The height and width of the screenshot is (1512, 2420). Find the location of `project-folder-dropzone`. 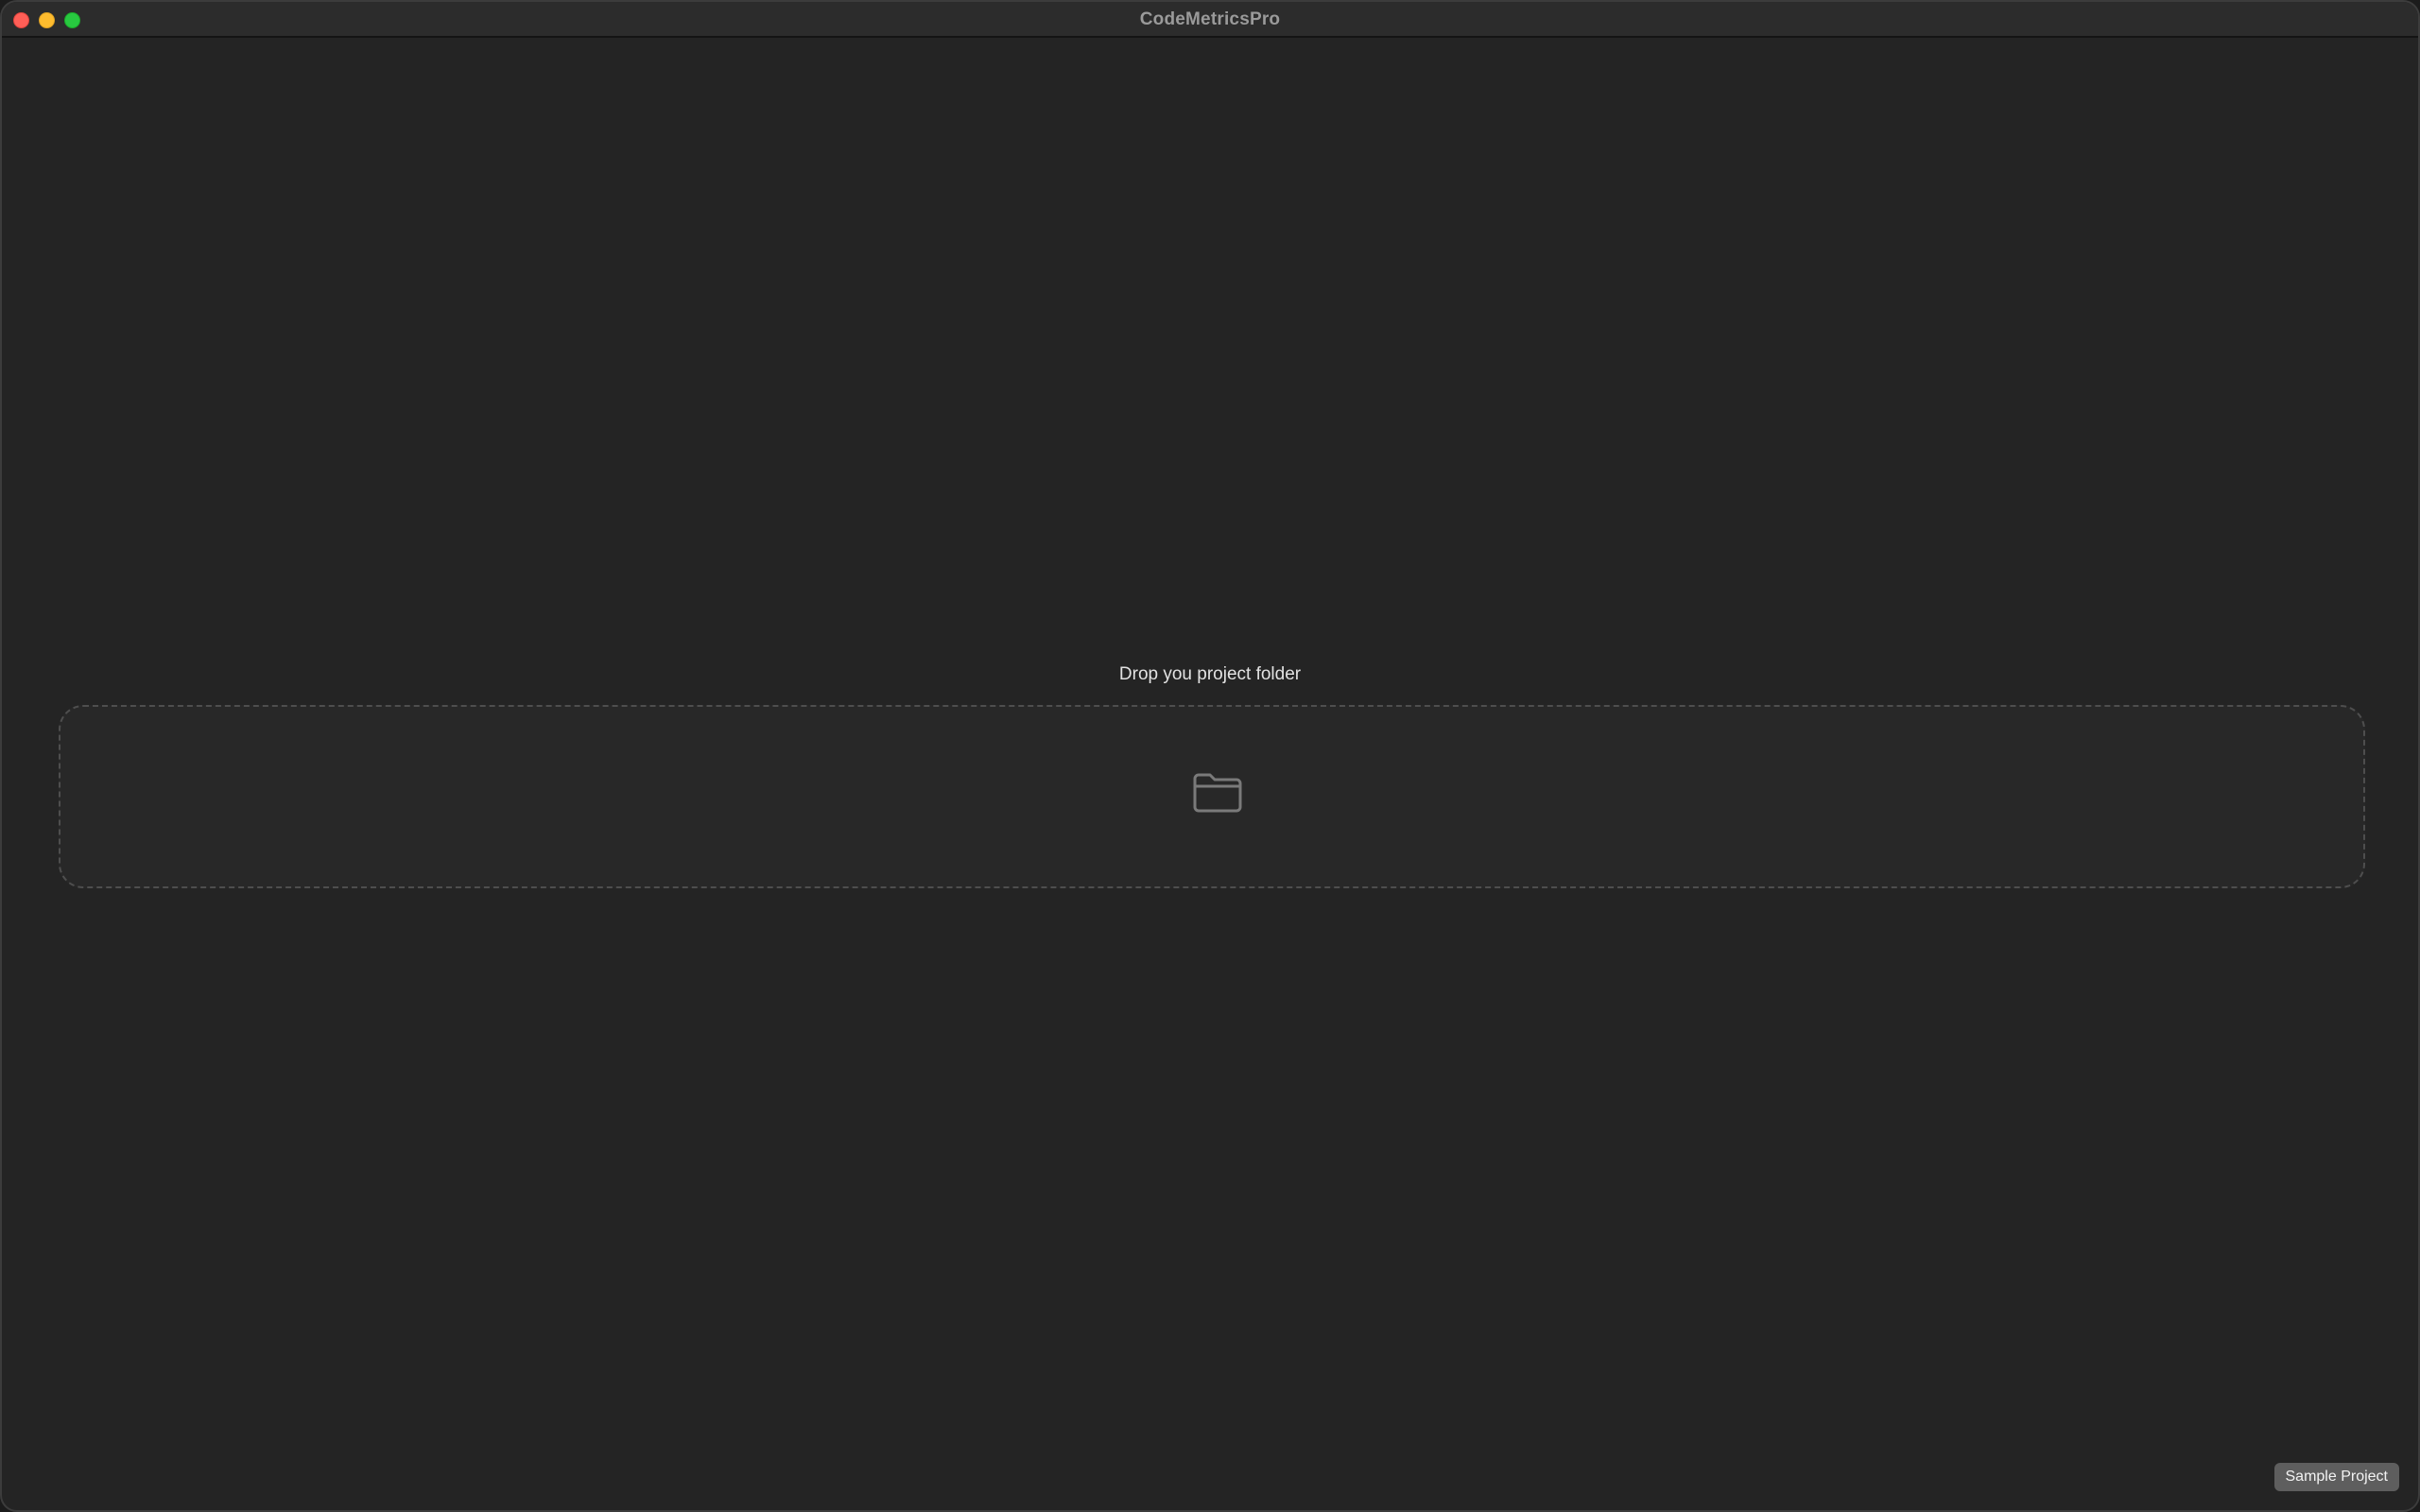

project-folder-dropzone is located at coordinates (1212, 796).